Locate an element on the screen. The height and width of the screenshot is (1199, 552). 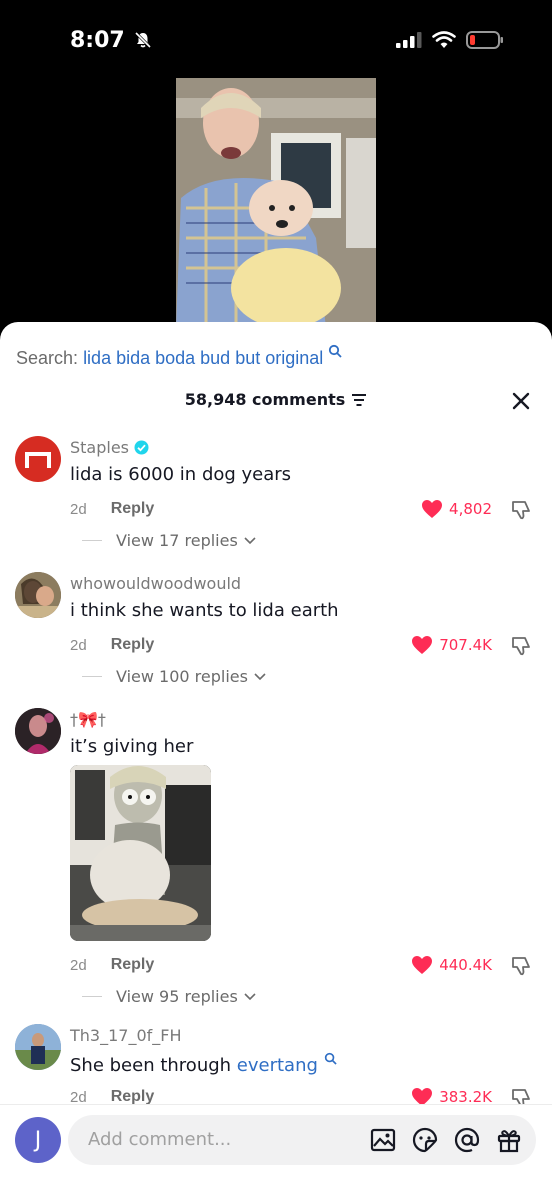
like-count: 440.4K is located at coordinates (465, 965).